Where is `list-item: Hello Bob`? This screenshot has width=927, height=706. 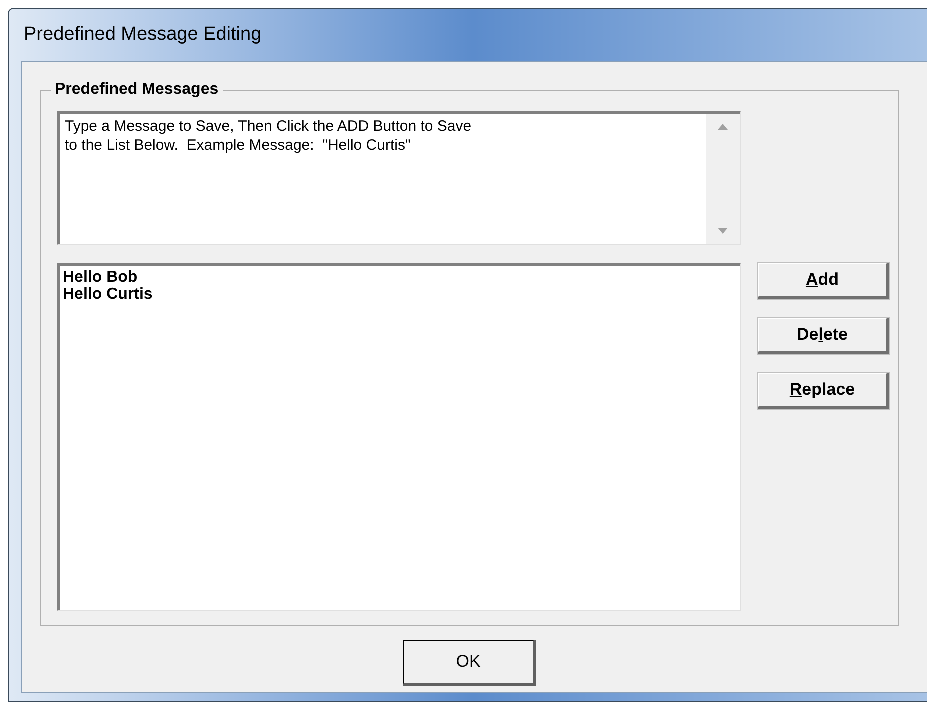 list-item: Hello Bob is located at coordinates (100, 277).